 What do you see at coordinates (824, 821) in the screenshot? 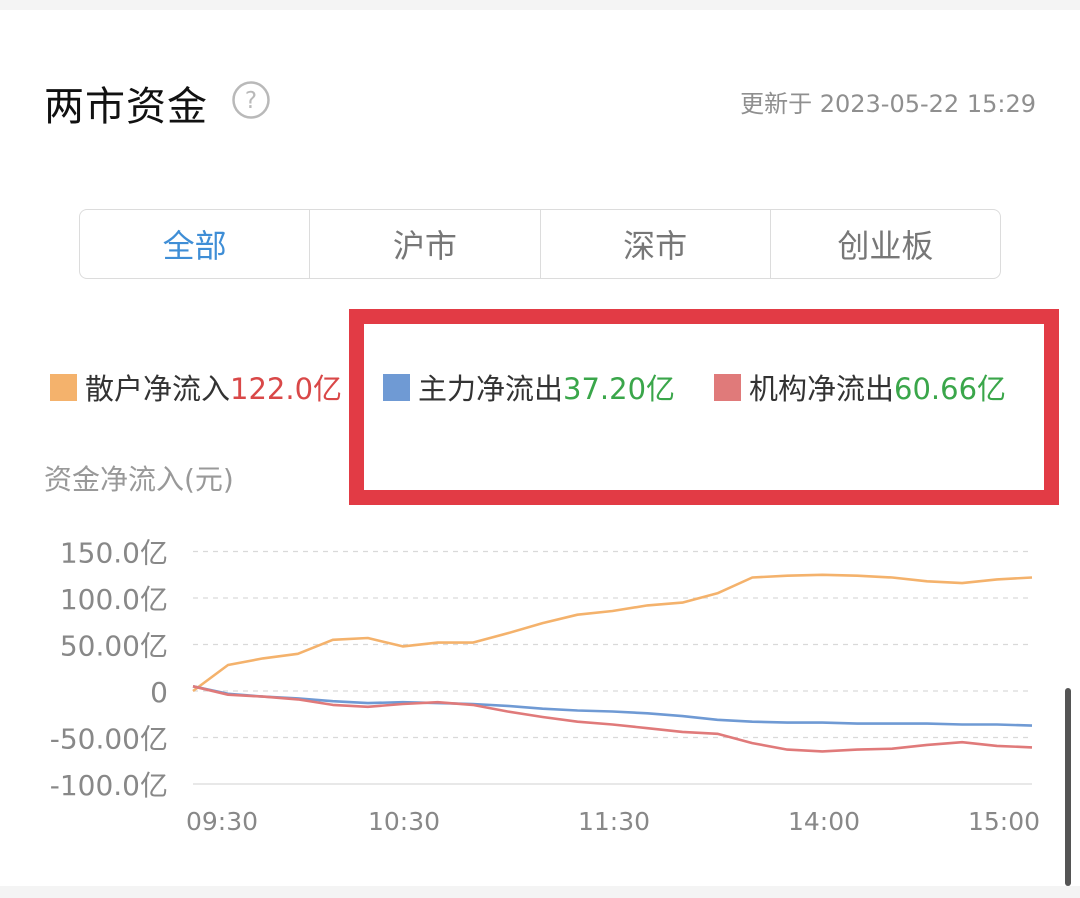
I see `x-tick-label: 14:00` at bounding box center [824, 821].